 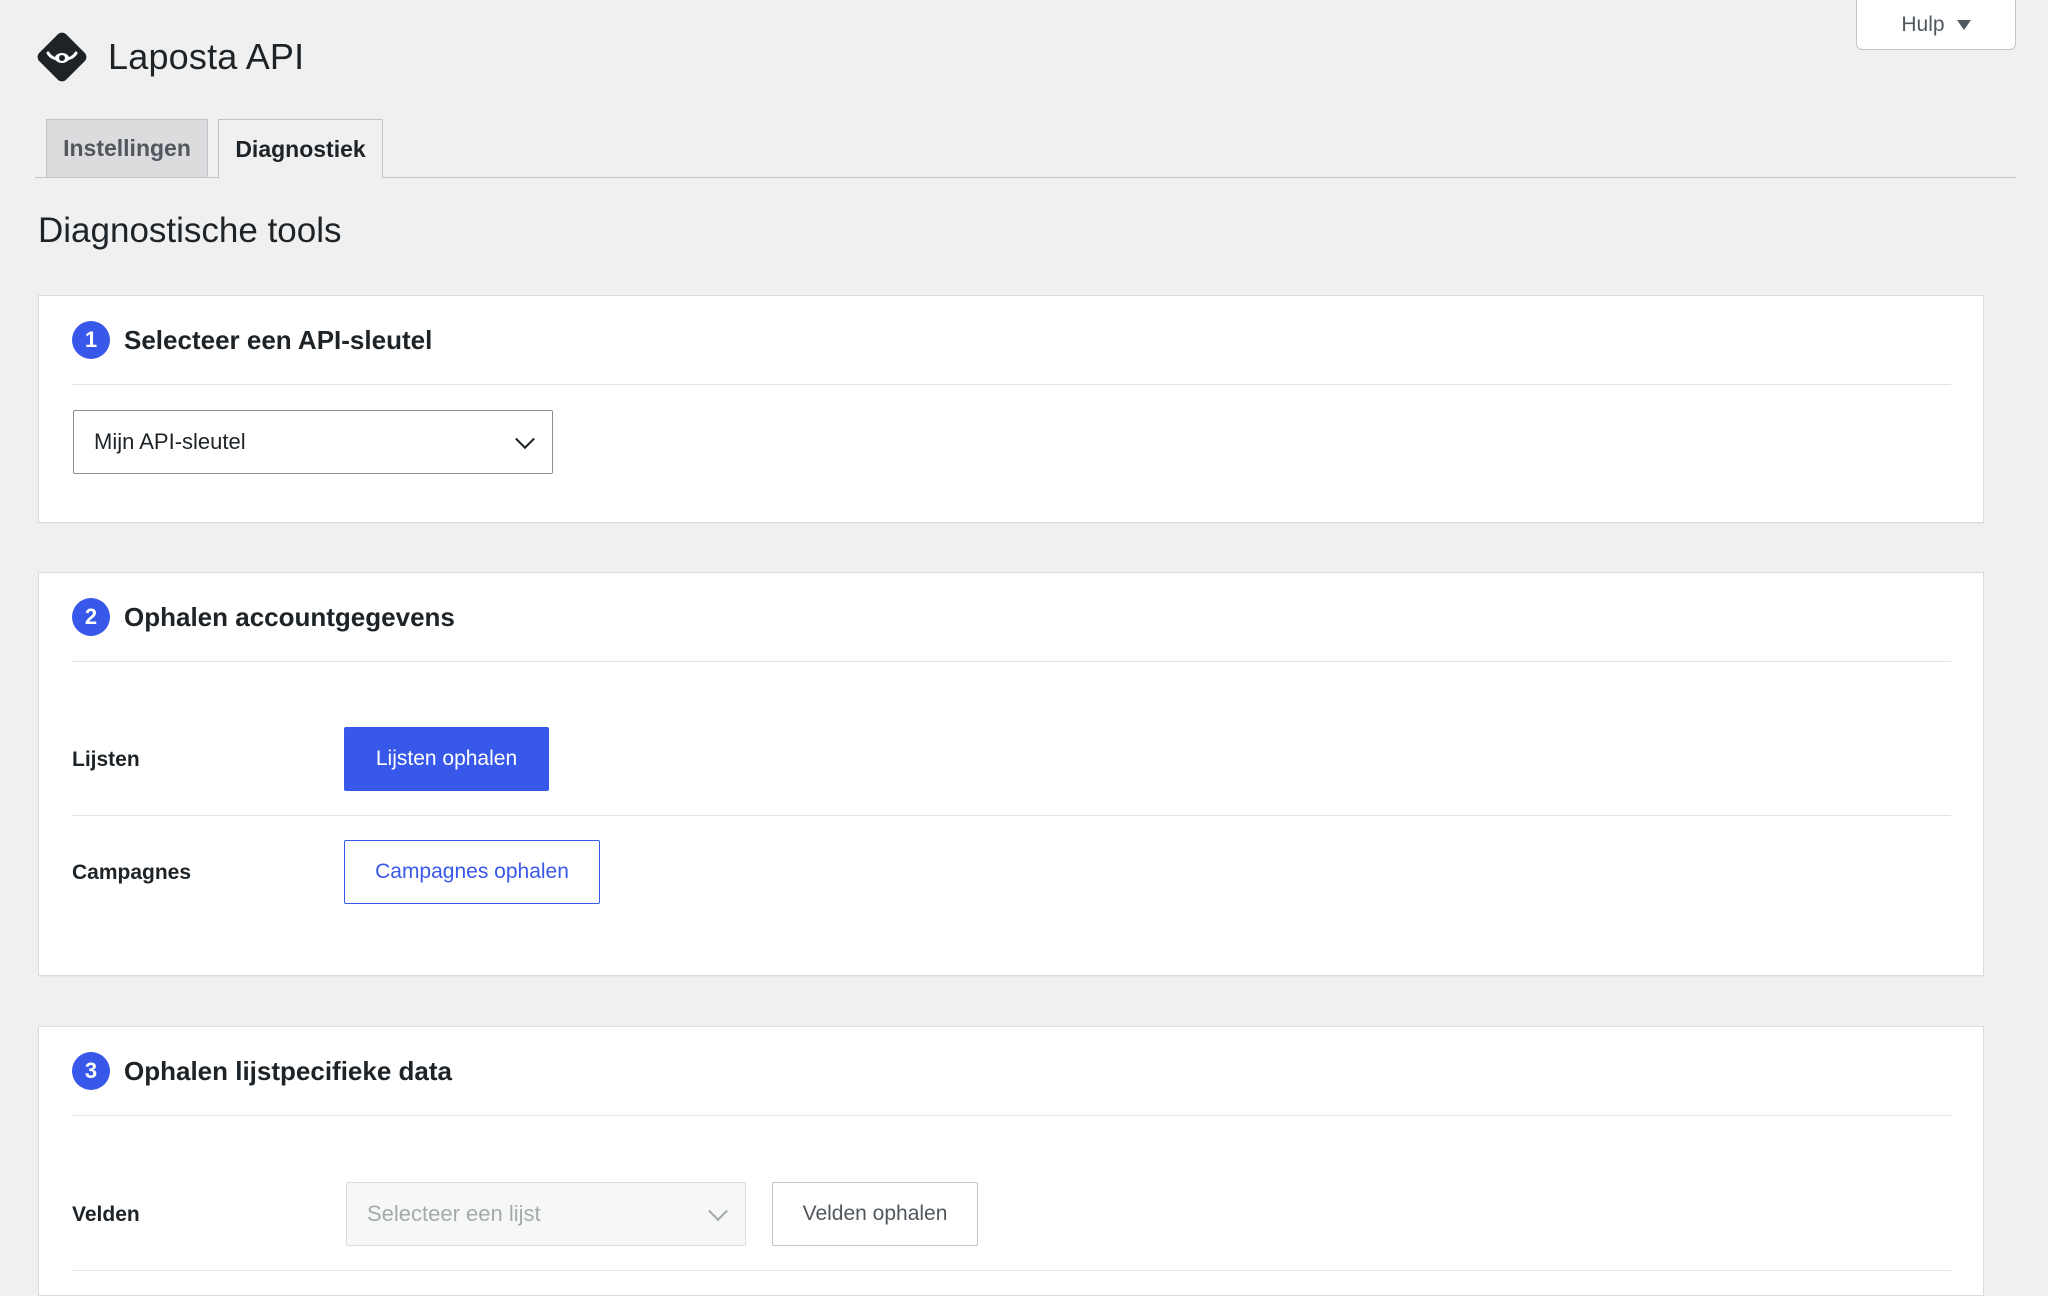 What do you see at coordinates (91, 340) in the screenshot?
I see `step-number-badge: 1` at bounding box center [91, 340].